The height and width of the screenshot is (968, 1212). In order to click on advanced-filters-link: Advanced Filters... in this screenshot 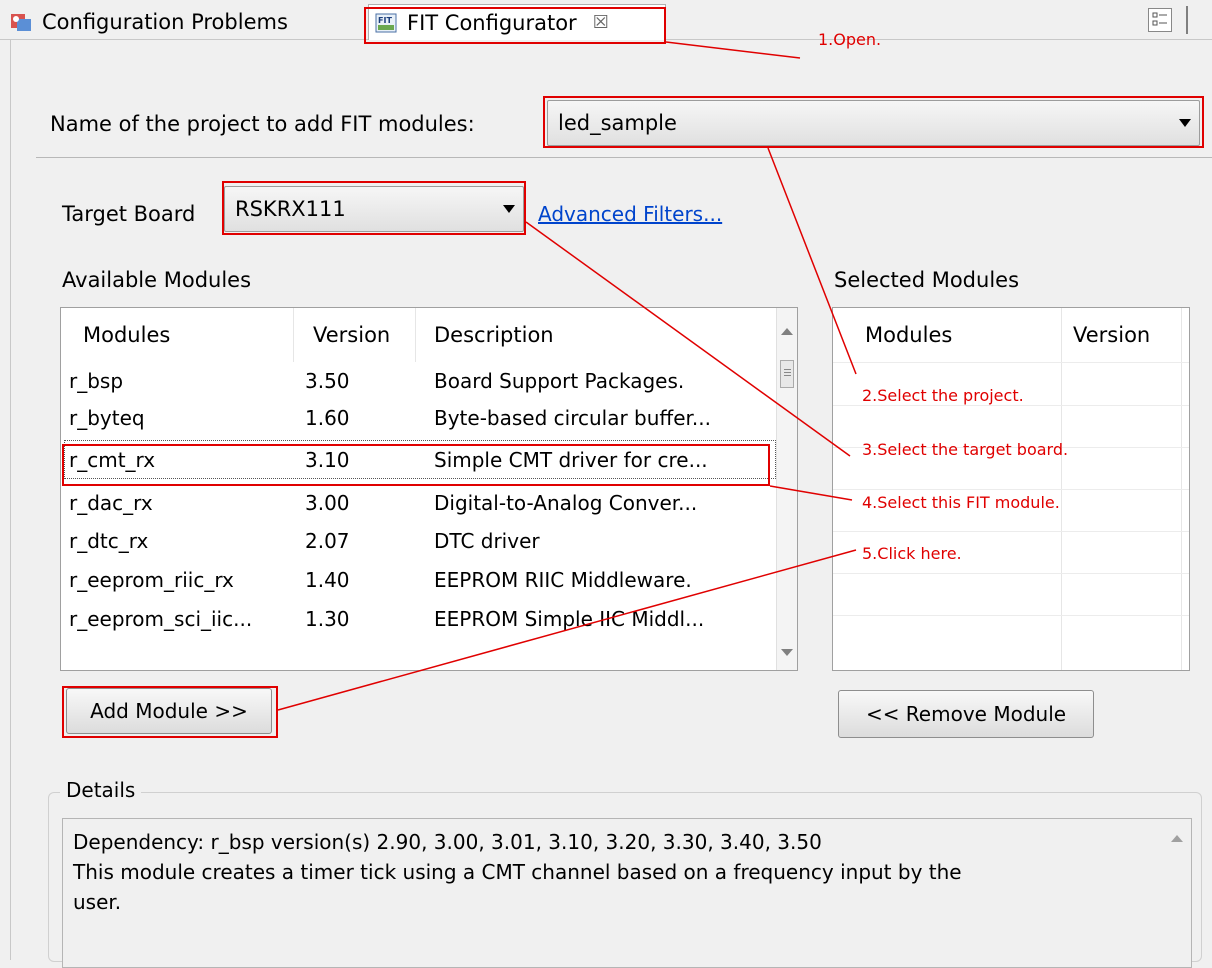, I will do `click(630, 214)`.